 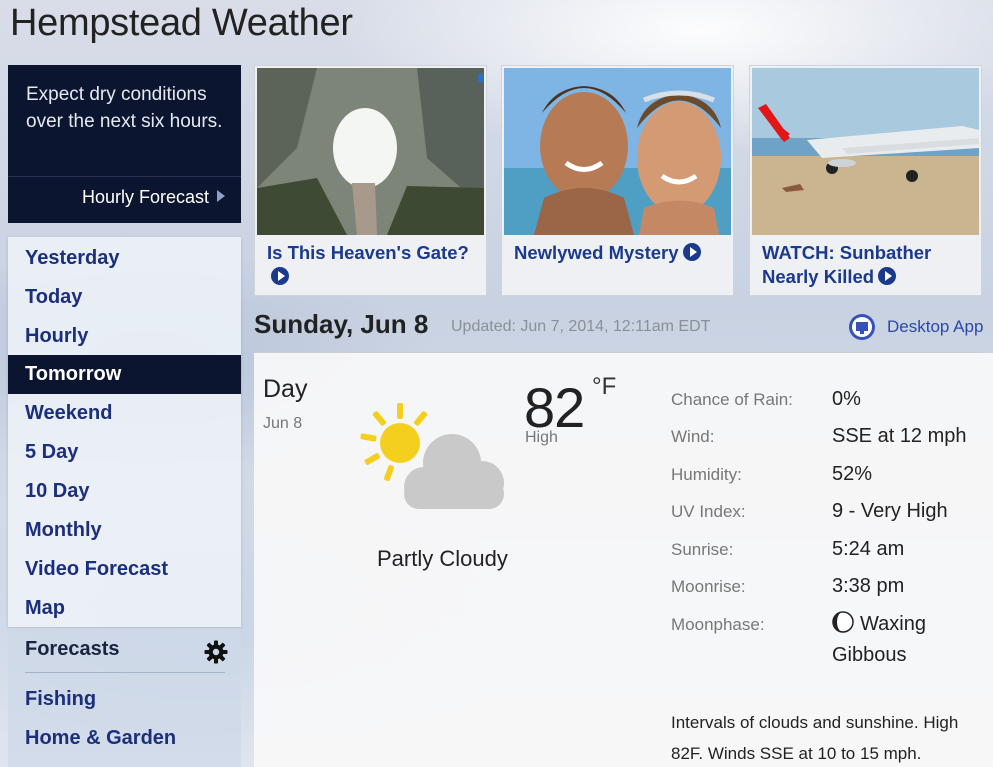 What do you see at coordinates (693, 436) in the screenshot?
I see `stat-label: Wind:` at bounding box center [693, 436].